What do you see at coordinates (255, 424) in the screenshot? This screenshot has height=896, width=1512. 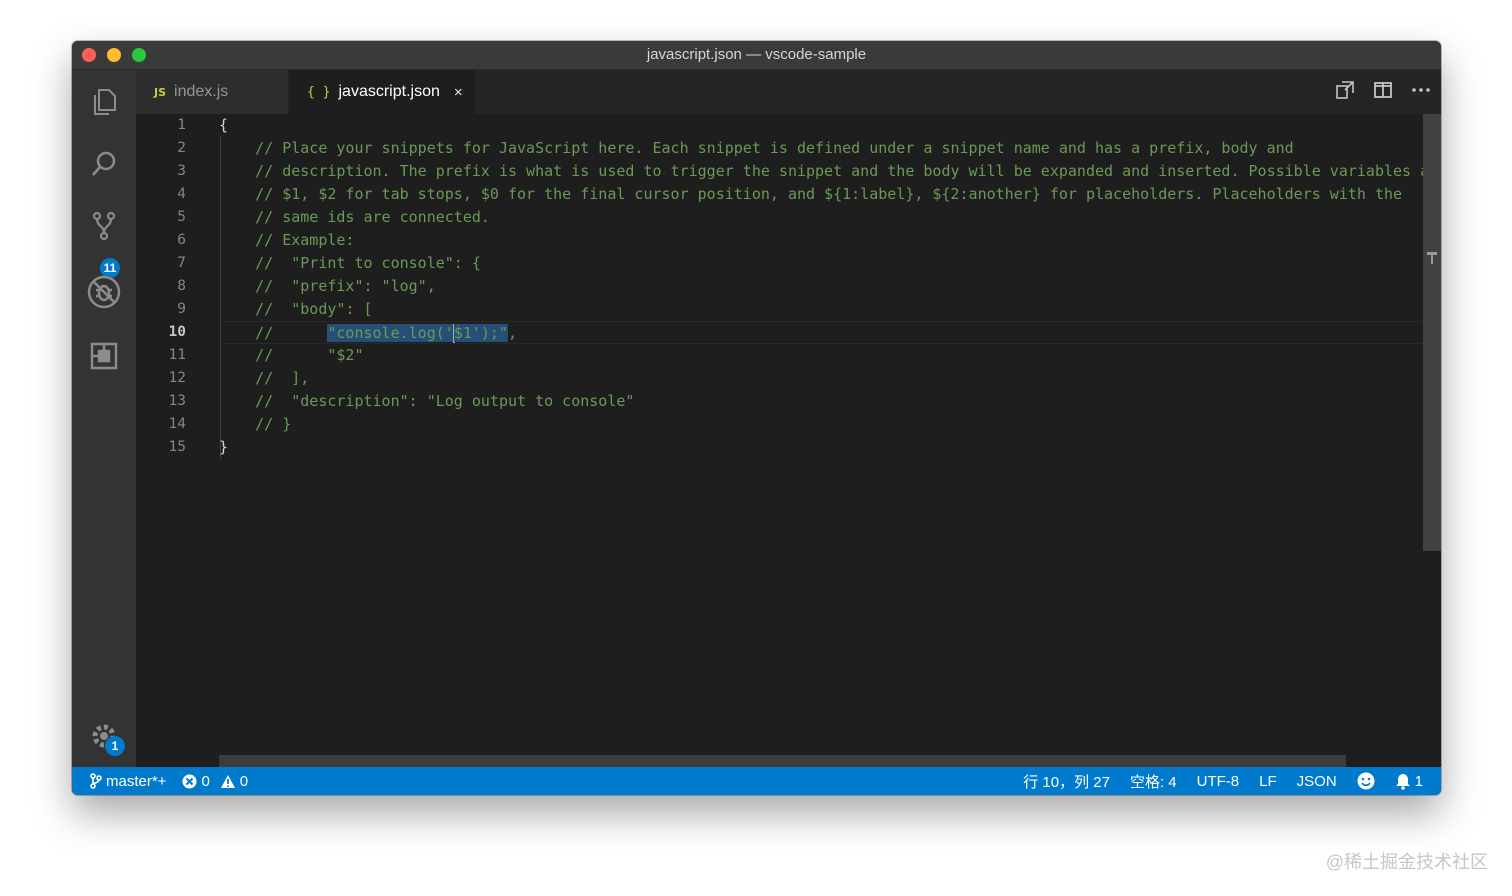 I see `code-line: // }` at bounding box center [255, 424].